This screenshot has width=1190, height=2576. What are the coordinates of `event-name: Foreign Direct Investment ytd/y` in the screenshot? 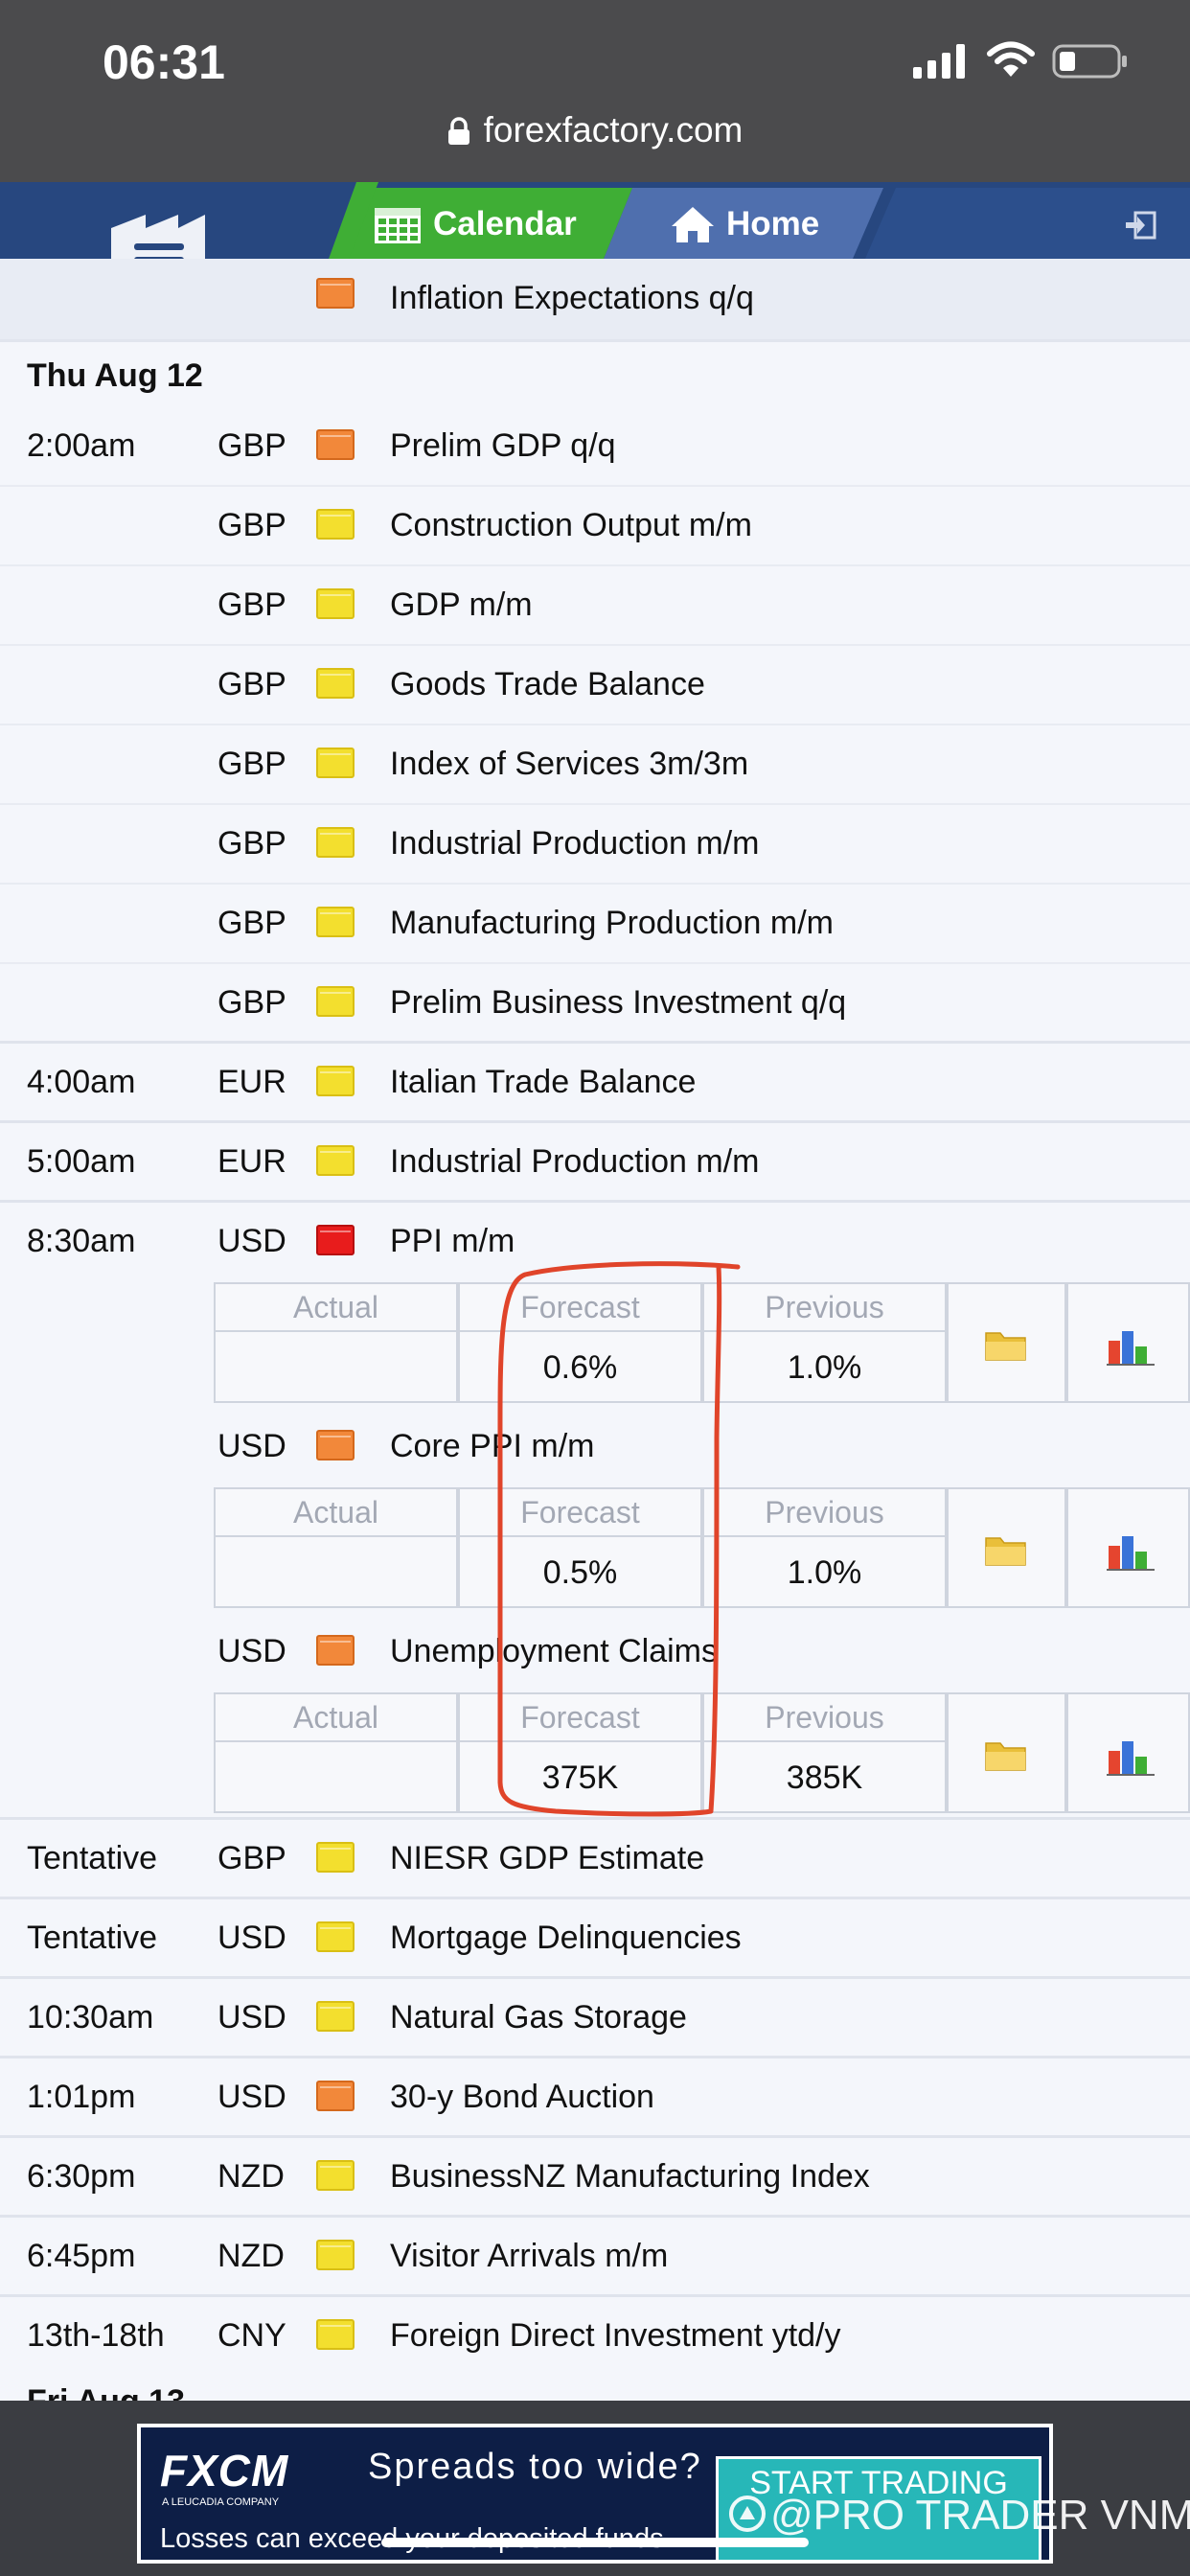 It's located at (616, 2335).